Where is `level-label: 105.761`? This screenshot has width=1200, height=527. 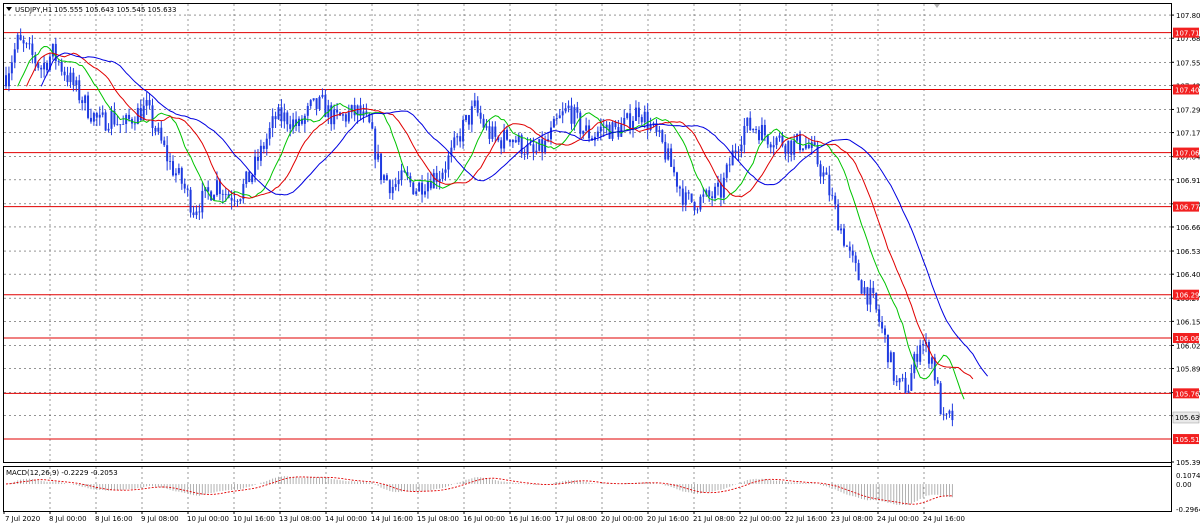 level-label: 105.761 is located at coordinates (1187, 394).